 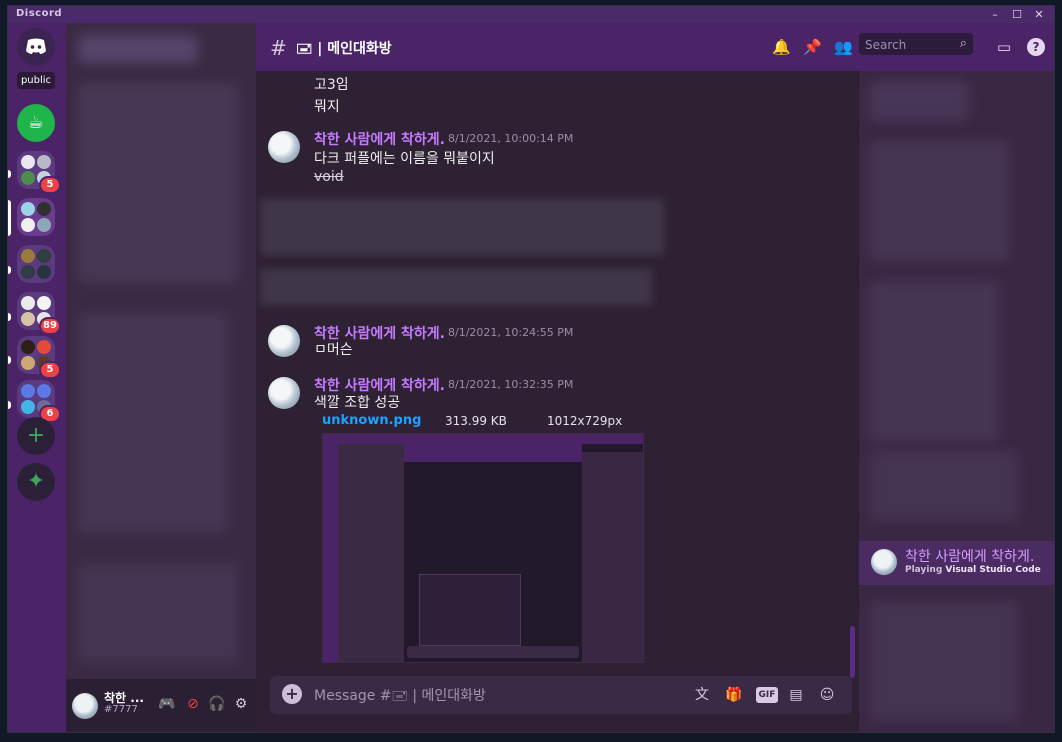 What do you see at coordinates (278, 48) in the screenshot?
I see `hash-icon: #` at bounding box center [278, 48].